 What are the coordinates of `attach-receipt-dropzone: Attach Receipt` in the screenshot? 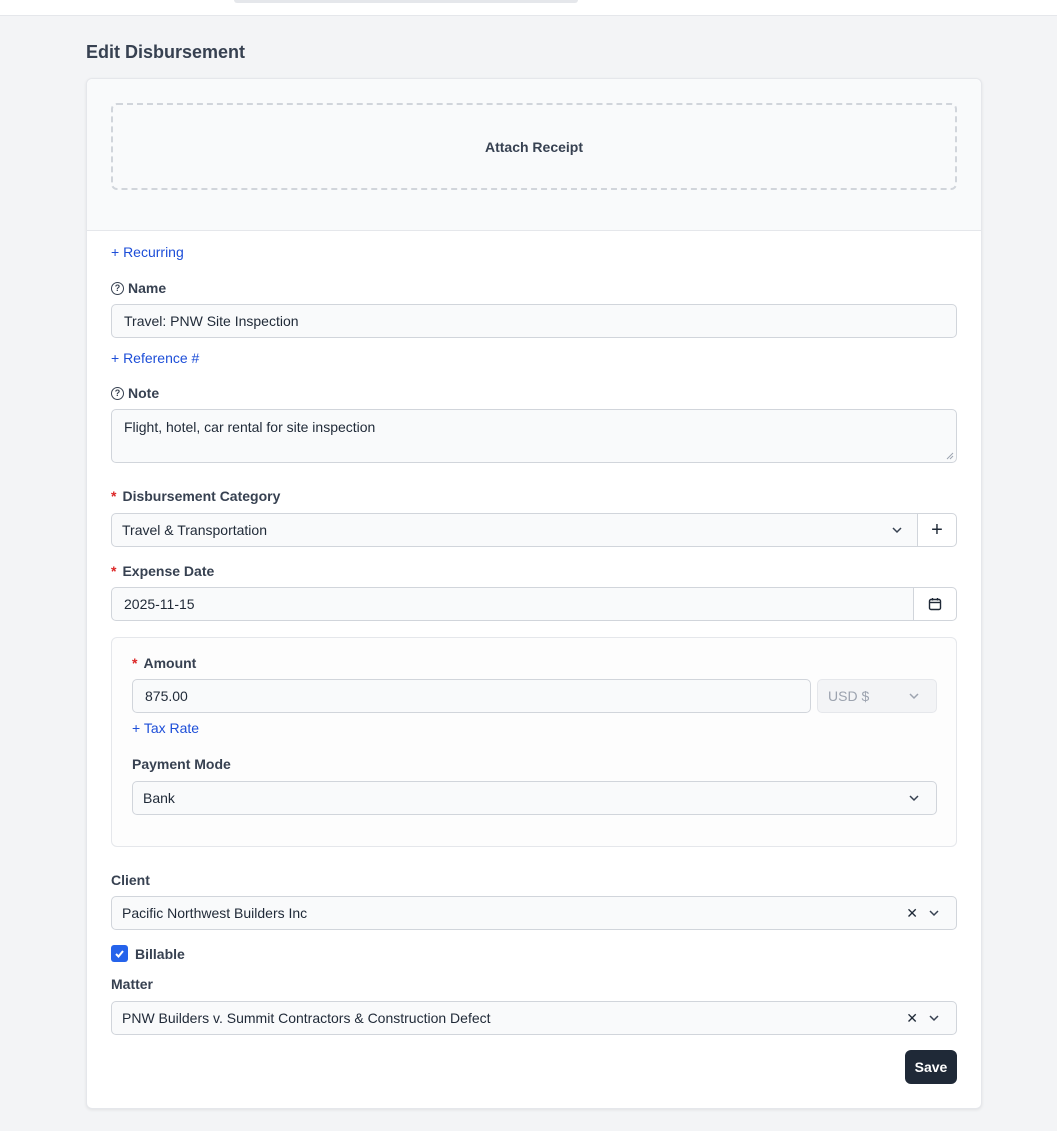 It's located at (534, 146).